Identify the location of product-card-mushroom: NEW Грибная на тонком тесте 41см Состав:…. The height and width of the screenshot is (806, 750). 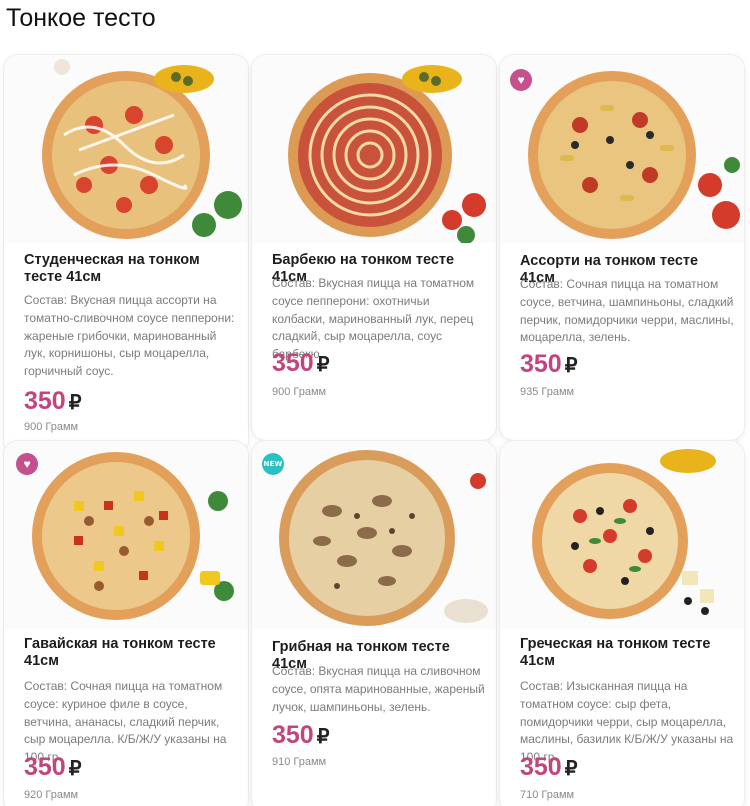
(374, 623).